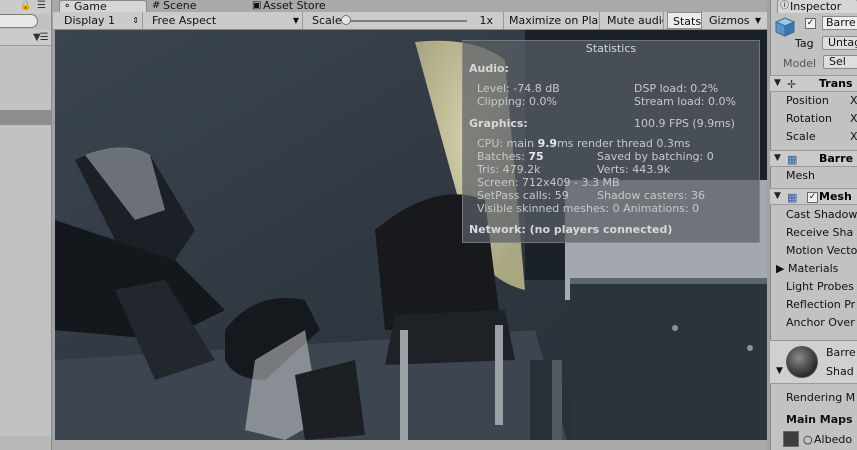  What do you see at coordinates (611, 48) in the screenshot?
I see `statistics-title: Statistics` at bounding box center [611, 48].